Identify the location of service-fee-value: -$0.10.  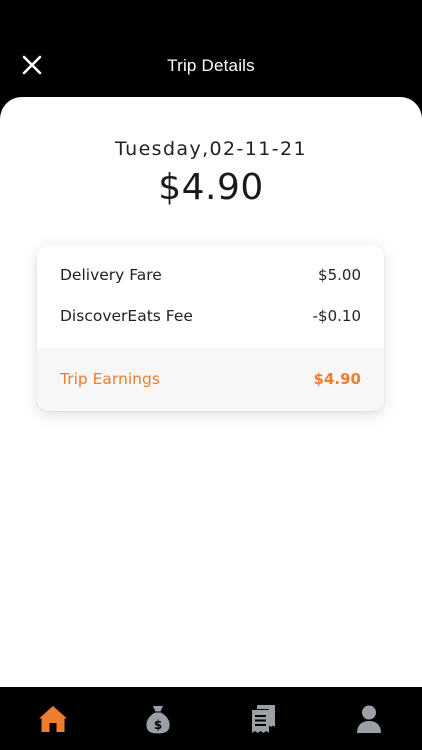
(336, 316).